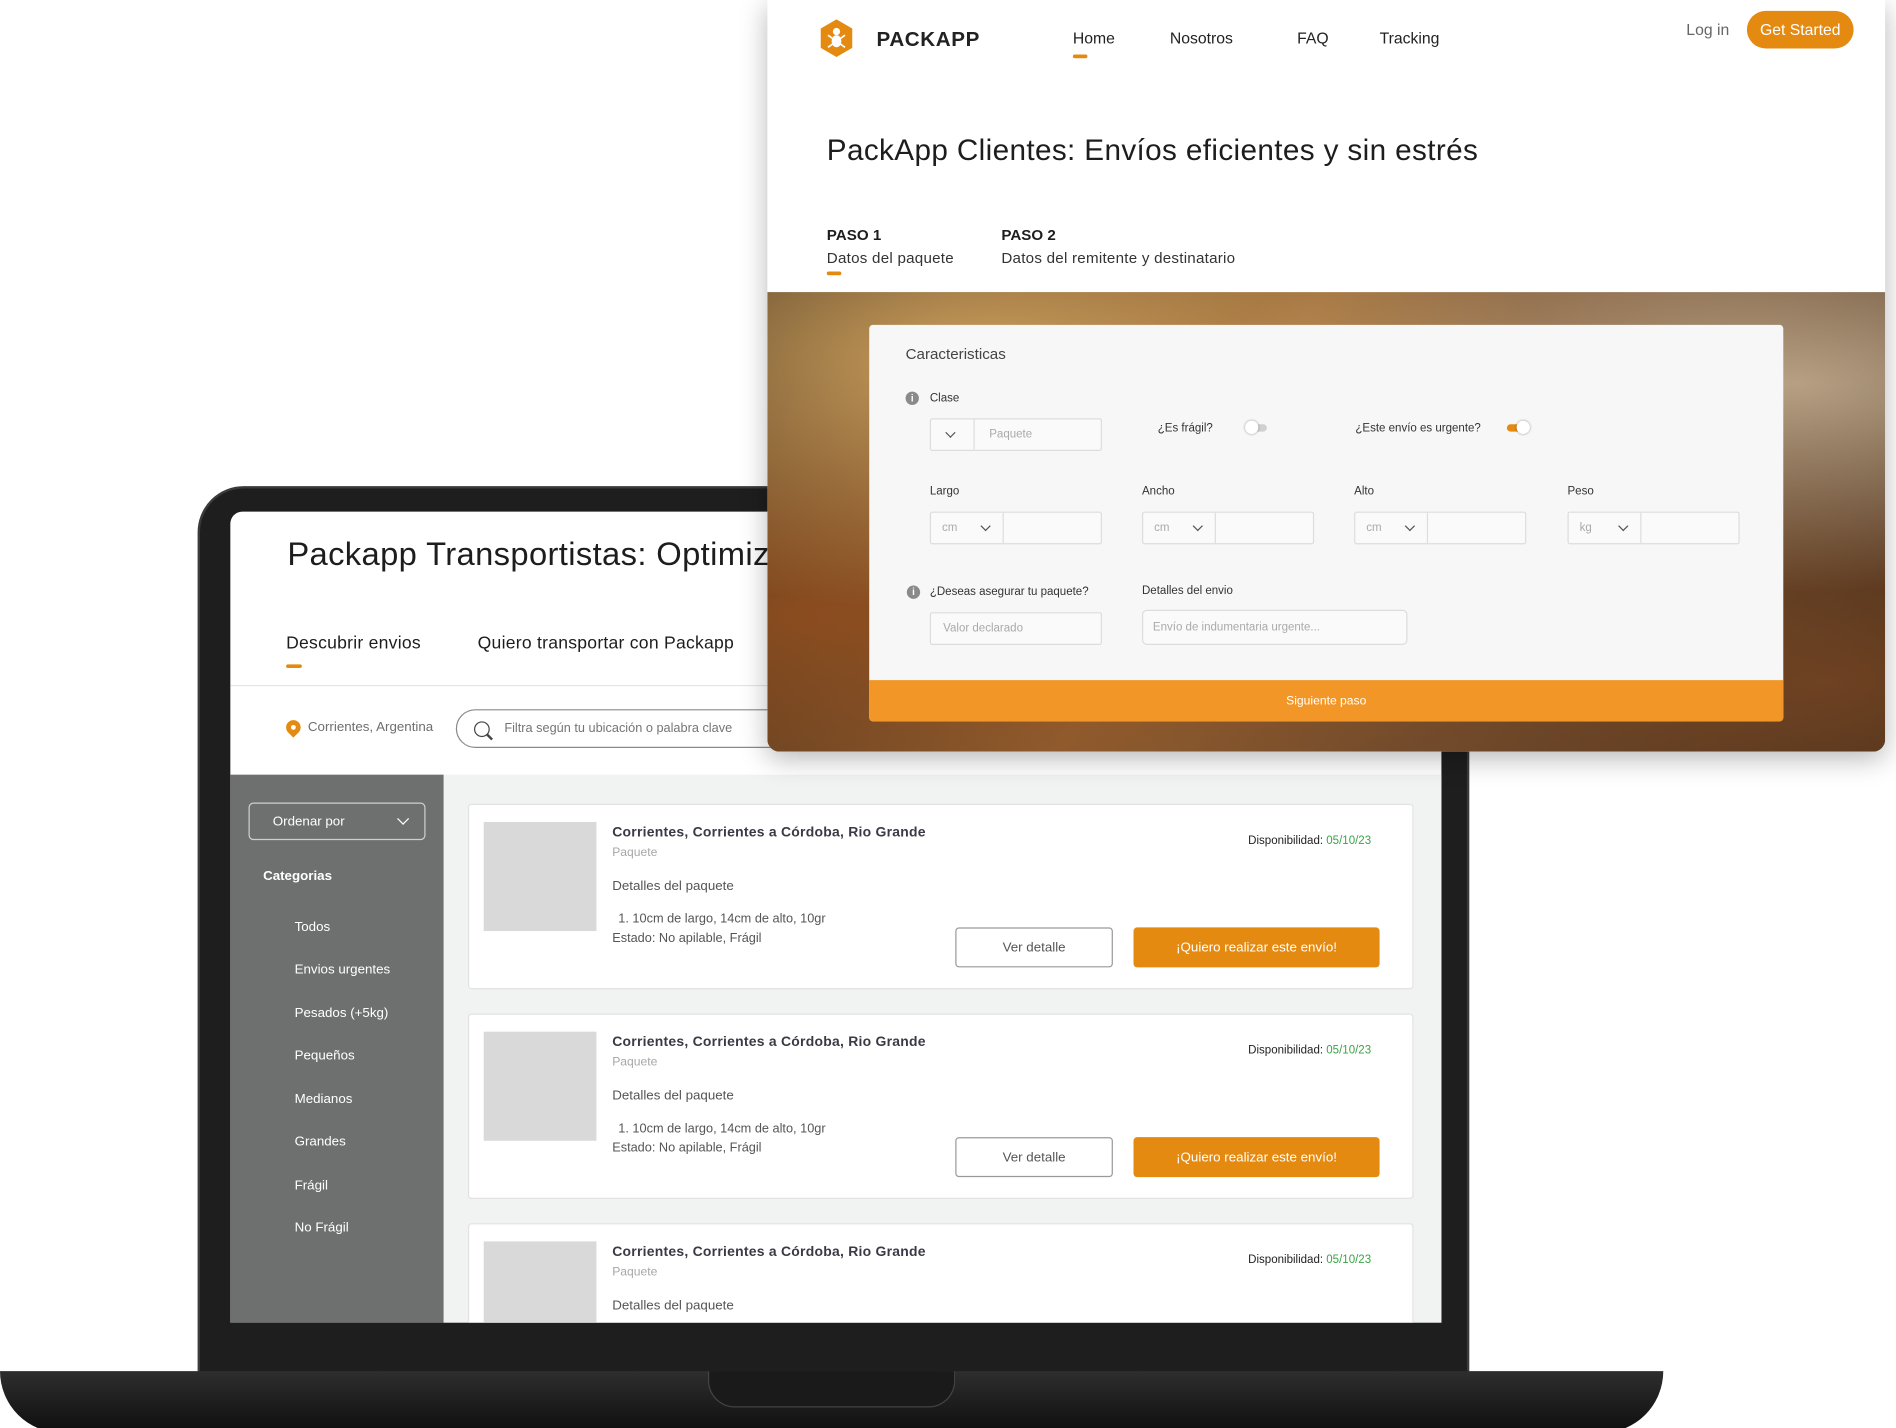  What do you see at coordinates (1028, 235) in the screenshot?
I see `step-2-heading: PASO 2` at bounding box center [1028, 235].